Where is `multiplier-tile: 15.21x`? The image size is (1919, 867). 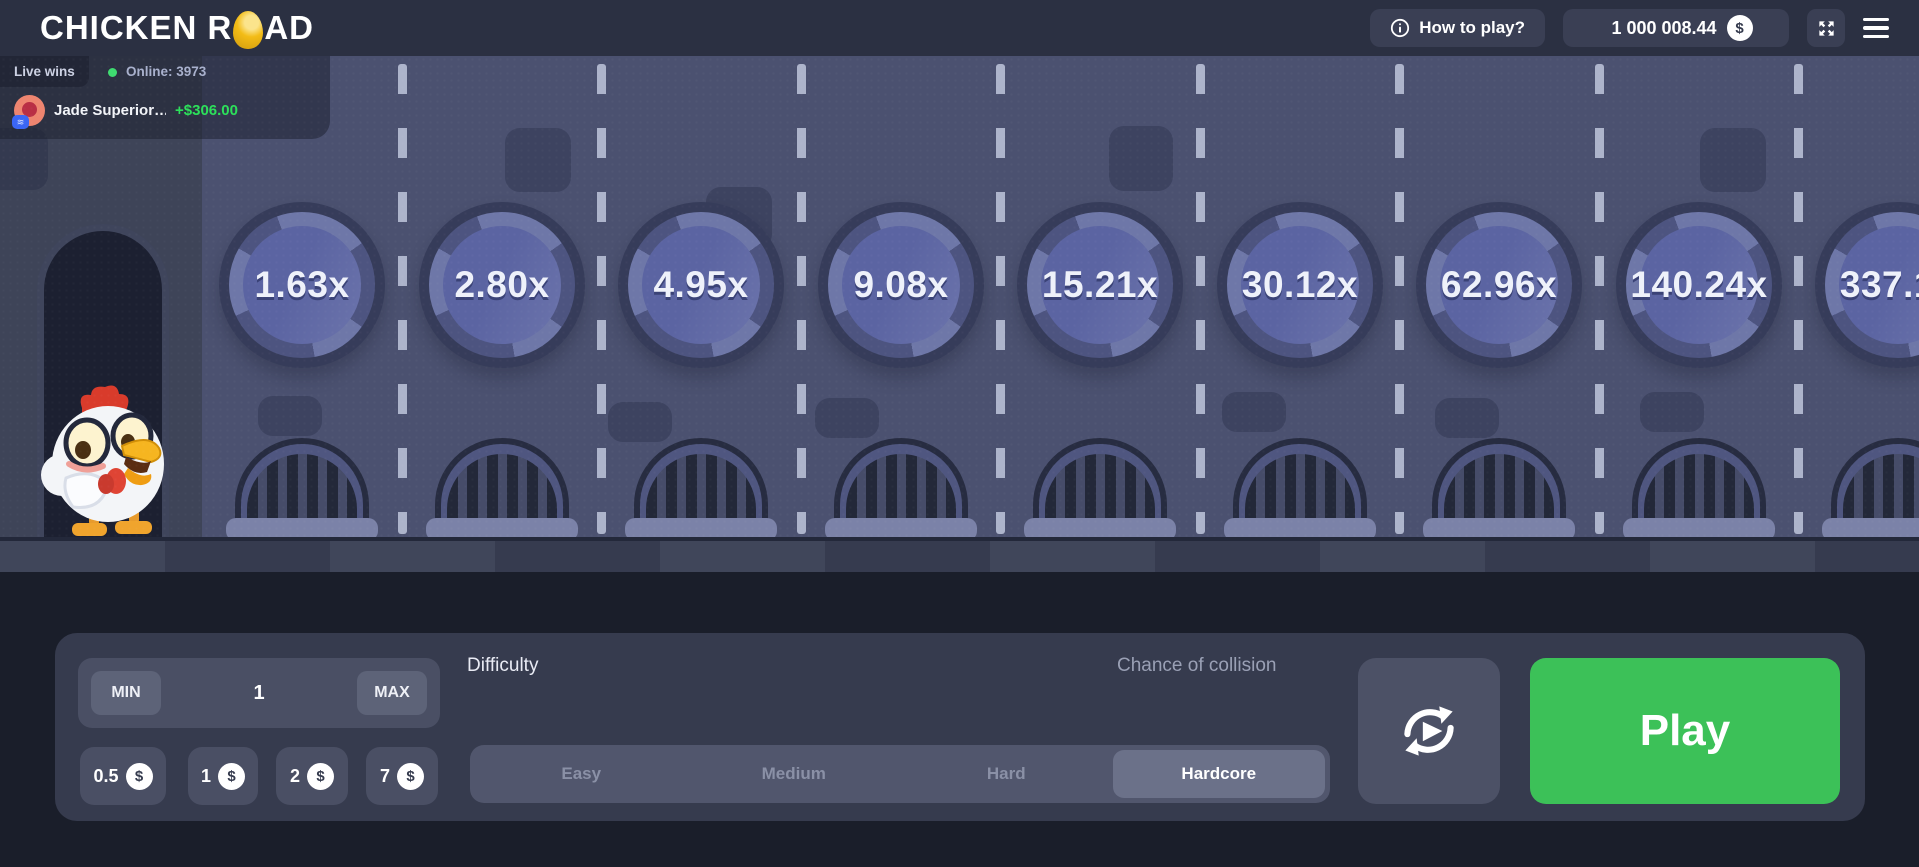 multiplier-tile: 15.21x is located at coordinates (1100, 285).